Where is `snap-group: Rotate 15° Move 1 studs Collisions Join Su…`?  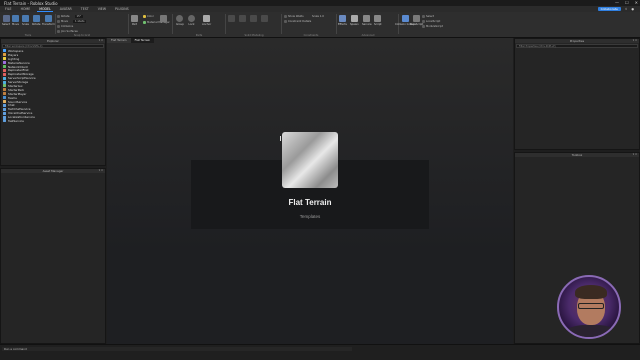 snap-group: Rotate 15° Move 1 studs Collisions Join Su… is located at coordinates (82, 25).